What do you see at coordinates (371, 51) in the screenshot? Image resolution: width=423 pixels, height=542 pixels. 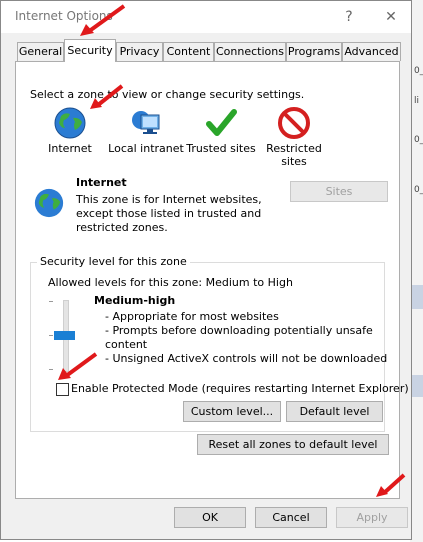 I see `tab-advanced: Advanced` at bounding box center [371, 51].